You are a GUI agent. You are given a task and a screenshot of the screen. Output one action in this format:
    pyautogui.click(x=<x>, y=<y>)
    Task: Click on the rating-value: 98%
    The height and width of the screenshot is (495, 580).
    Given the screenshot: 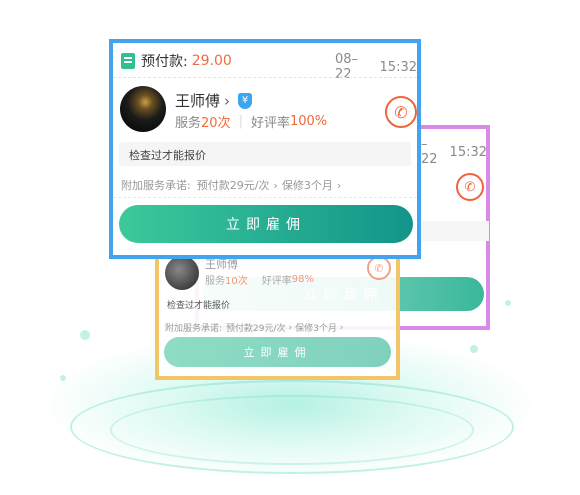 What is the action you would take?
    pyautogui.click(x=302, y=279)
    